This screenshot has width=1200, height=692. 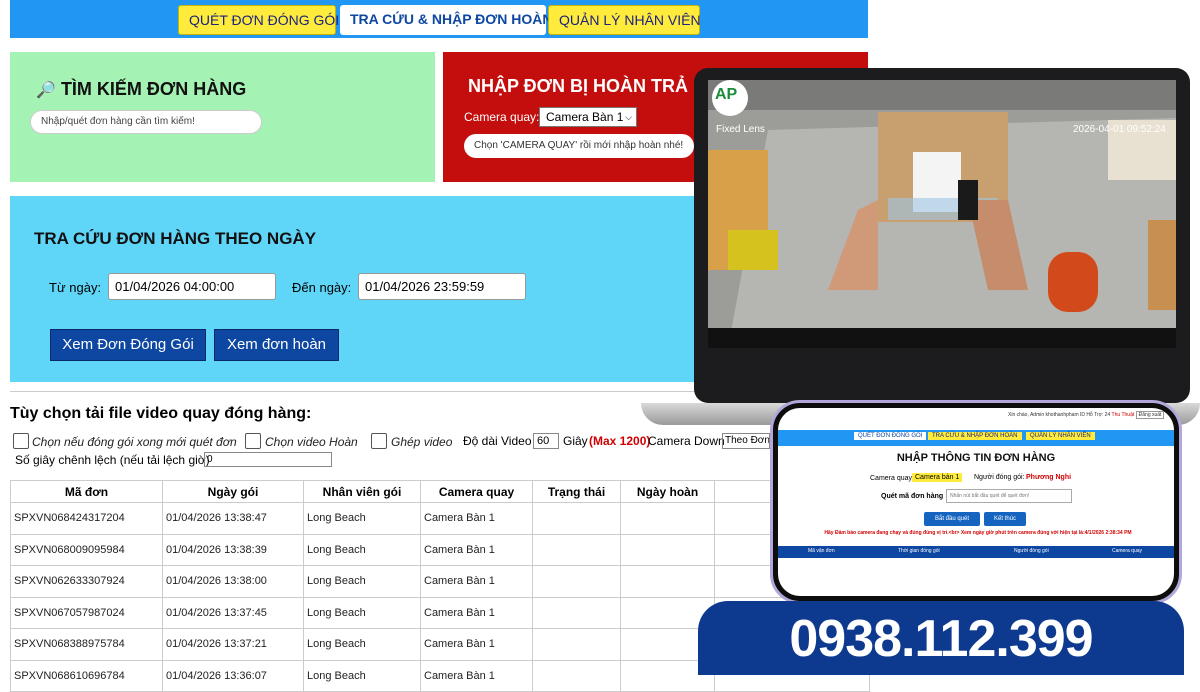 What do you see at coordinates (175, 238) in the screenshot?
I see `date-lookup-title: TRA CỨU ĐƠN HÀNG THEO NGÀY` at bounding box center [175, 238].